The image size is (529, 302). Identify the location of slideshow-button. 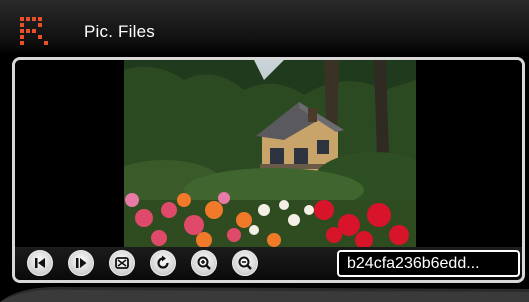
(122, 263).